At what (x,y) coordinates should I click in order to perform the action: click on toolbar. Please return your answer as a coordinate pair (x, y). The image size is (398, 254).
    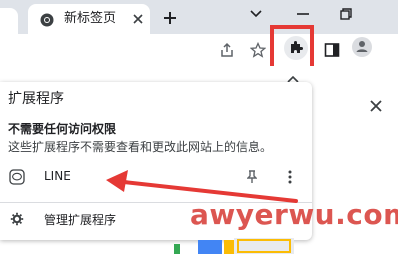
    Looking at the image, I should click on (199, 50).